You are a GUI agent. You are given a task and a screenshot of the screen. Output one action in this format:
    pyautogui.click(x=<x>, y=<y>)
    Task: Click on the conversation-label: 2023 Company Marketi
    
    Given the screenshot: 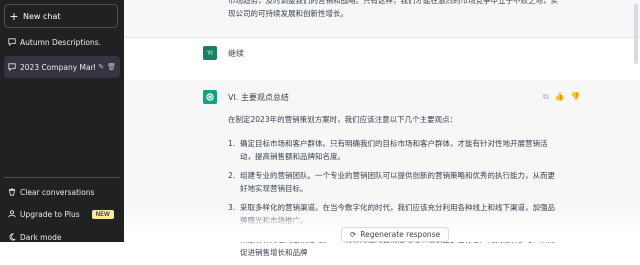 What is the action you would take?
    pyautogui.click(x=57, y=67)
    